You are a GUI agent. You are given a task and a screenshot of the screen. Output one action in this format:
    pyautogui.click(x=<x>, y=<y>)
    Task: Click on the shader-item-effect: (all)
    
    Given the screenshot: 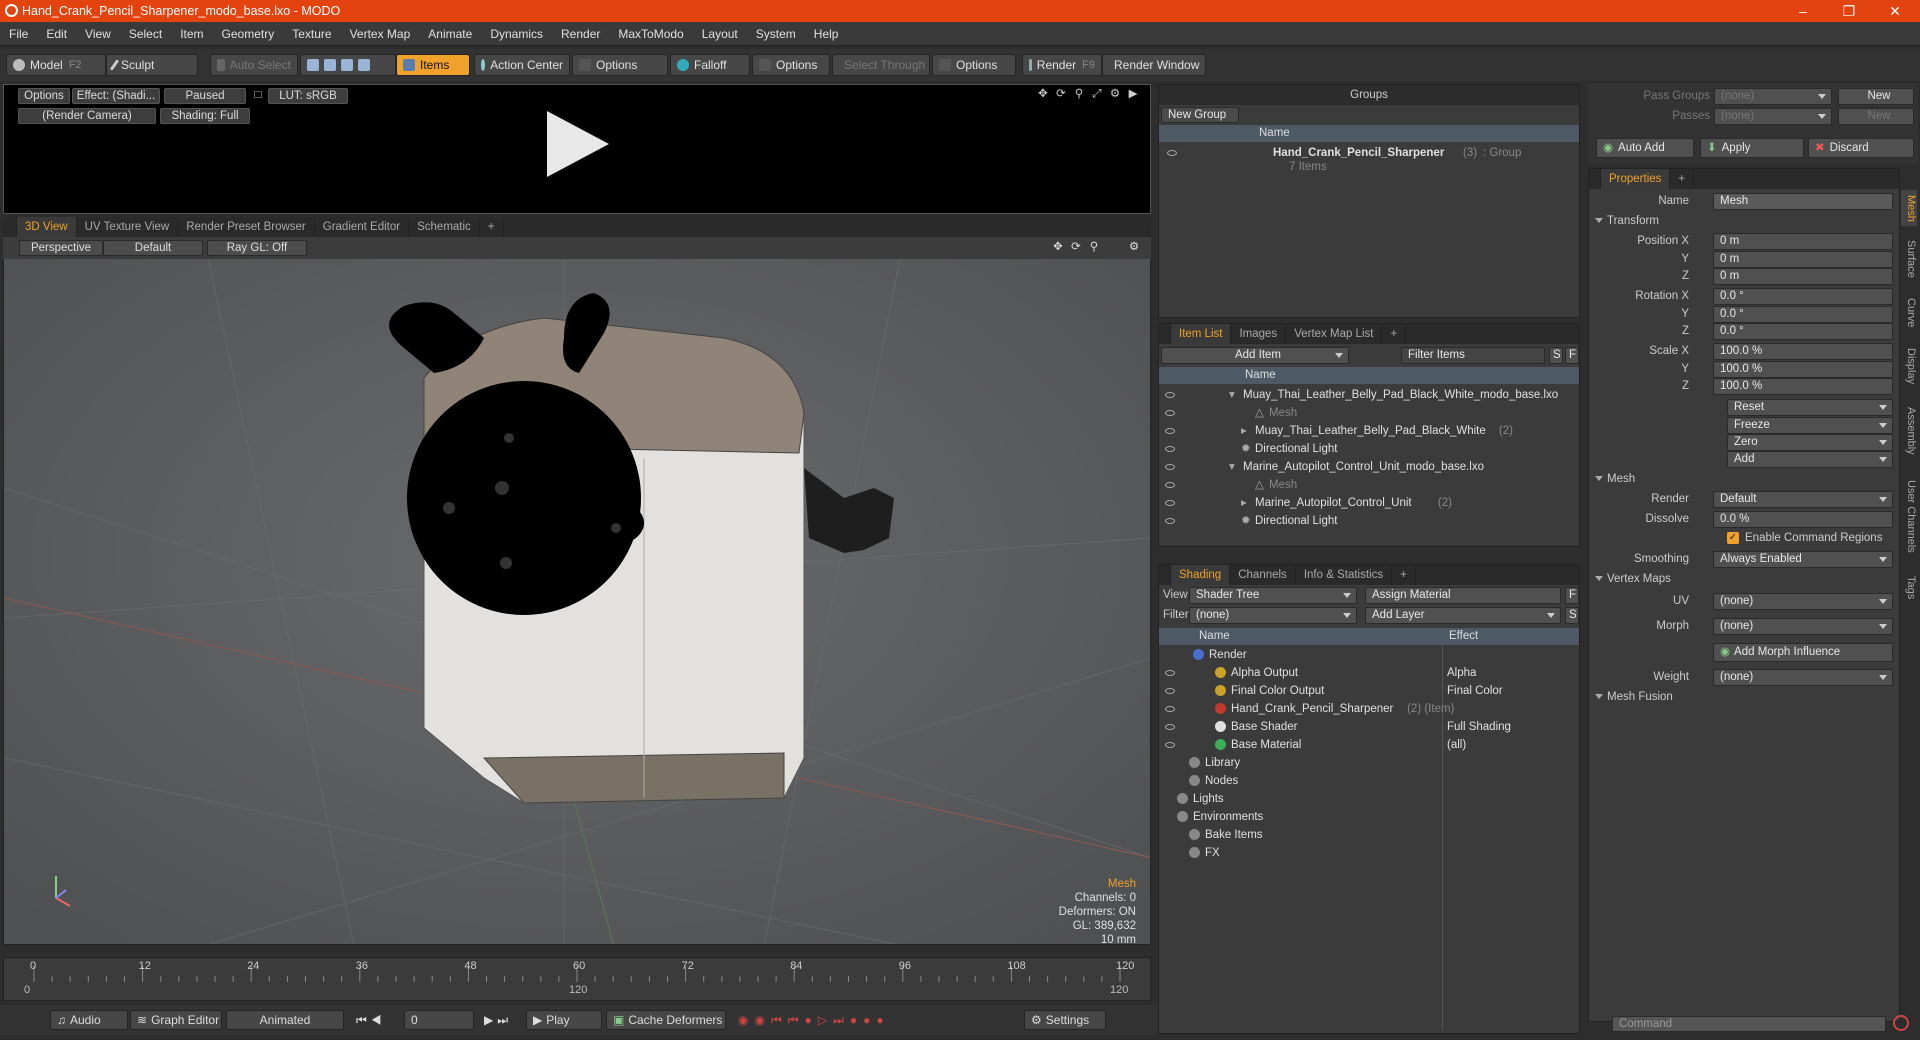 What is the action you would take?
    pyautogui.click(x=1456, y=745)
    